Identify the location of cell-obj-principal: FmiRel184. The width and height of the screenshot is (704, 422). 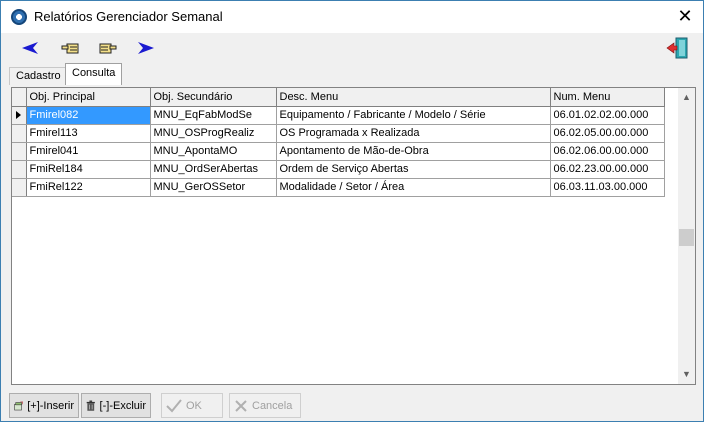
(88, 169).